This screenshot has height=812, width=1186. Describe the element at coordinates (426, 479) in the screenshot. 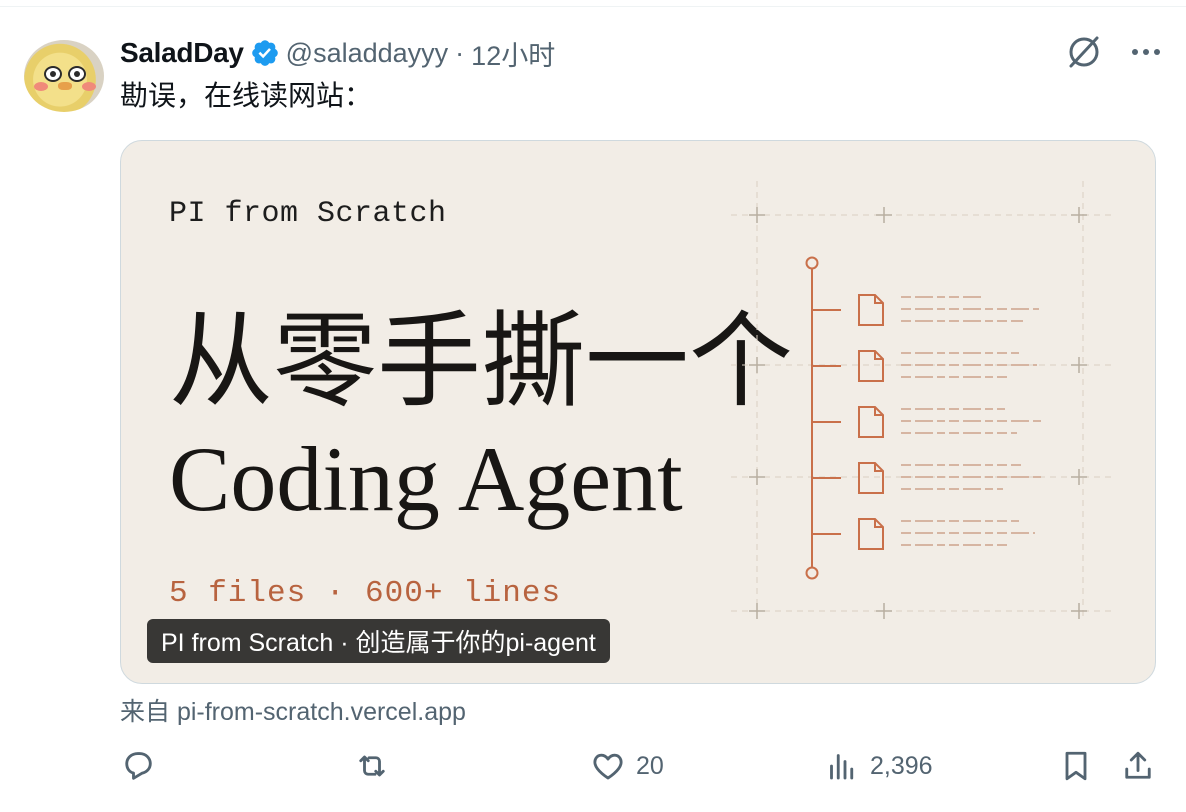

I see `card-title-line2: Coding Agent` at that location.